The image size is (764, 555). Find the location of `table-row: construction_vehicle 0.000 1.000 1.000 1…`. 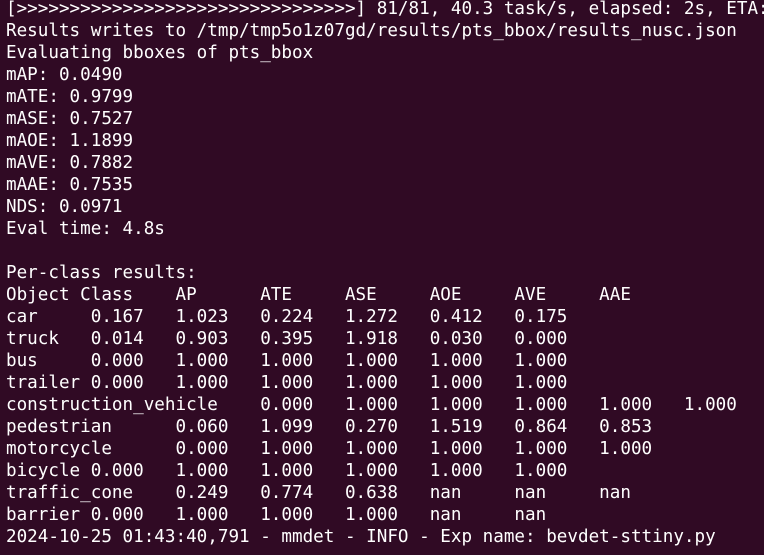

table-row: construction_vehicle 0.000 1.000 1.000 1… is located at coordinates (371, 405).